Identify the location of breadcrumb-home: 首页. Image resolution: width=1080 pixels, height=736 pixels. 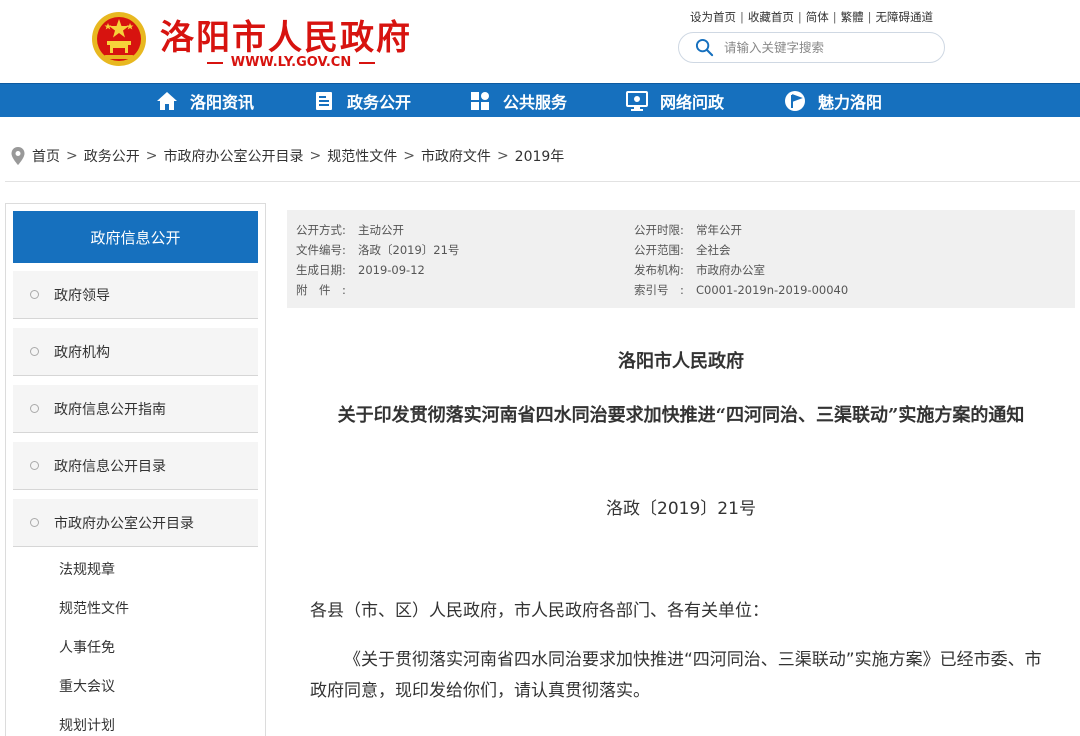
(46, 156).